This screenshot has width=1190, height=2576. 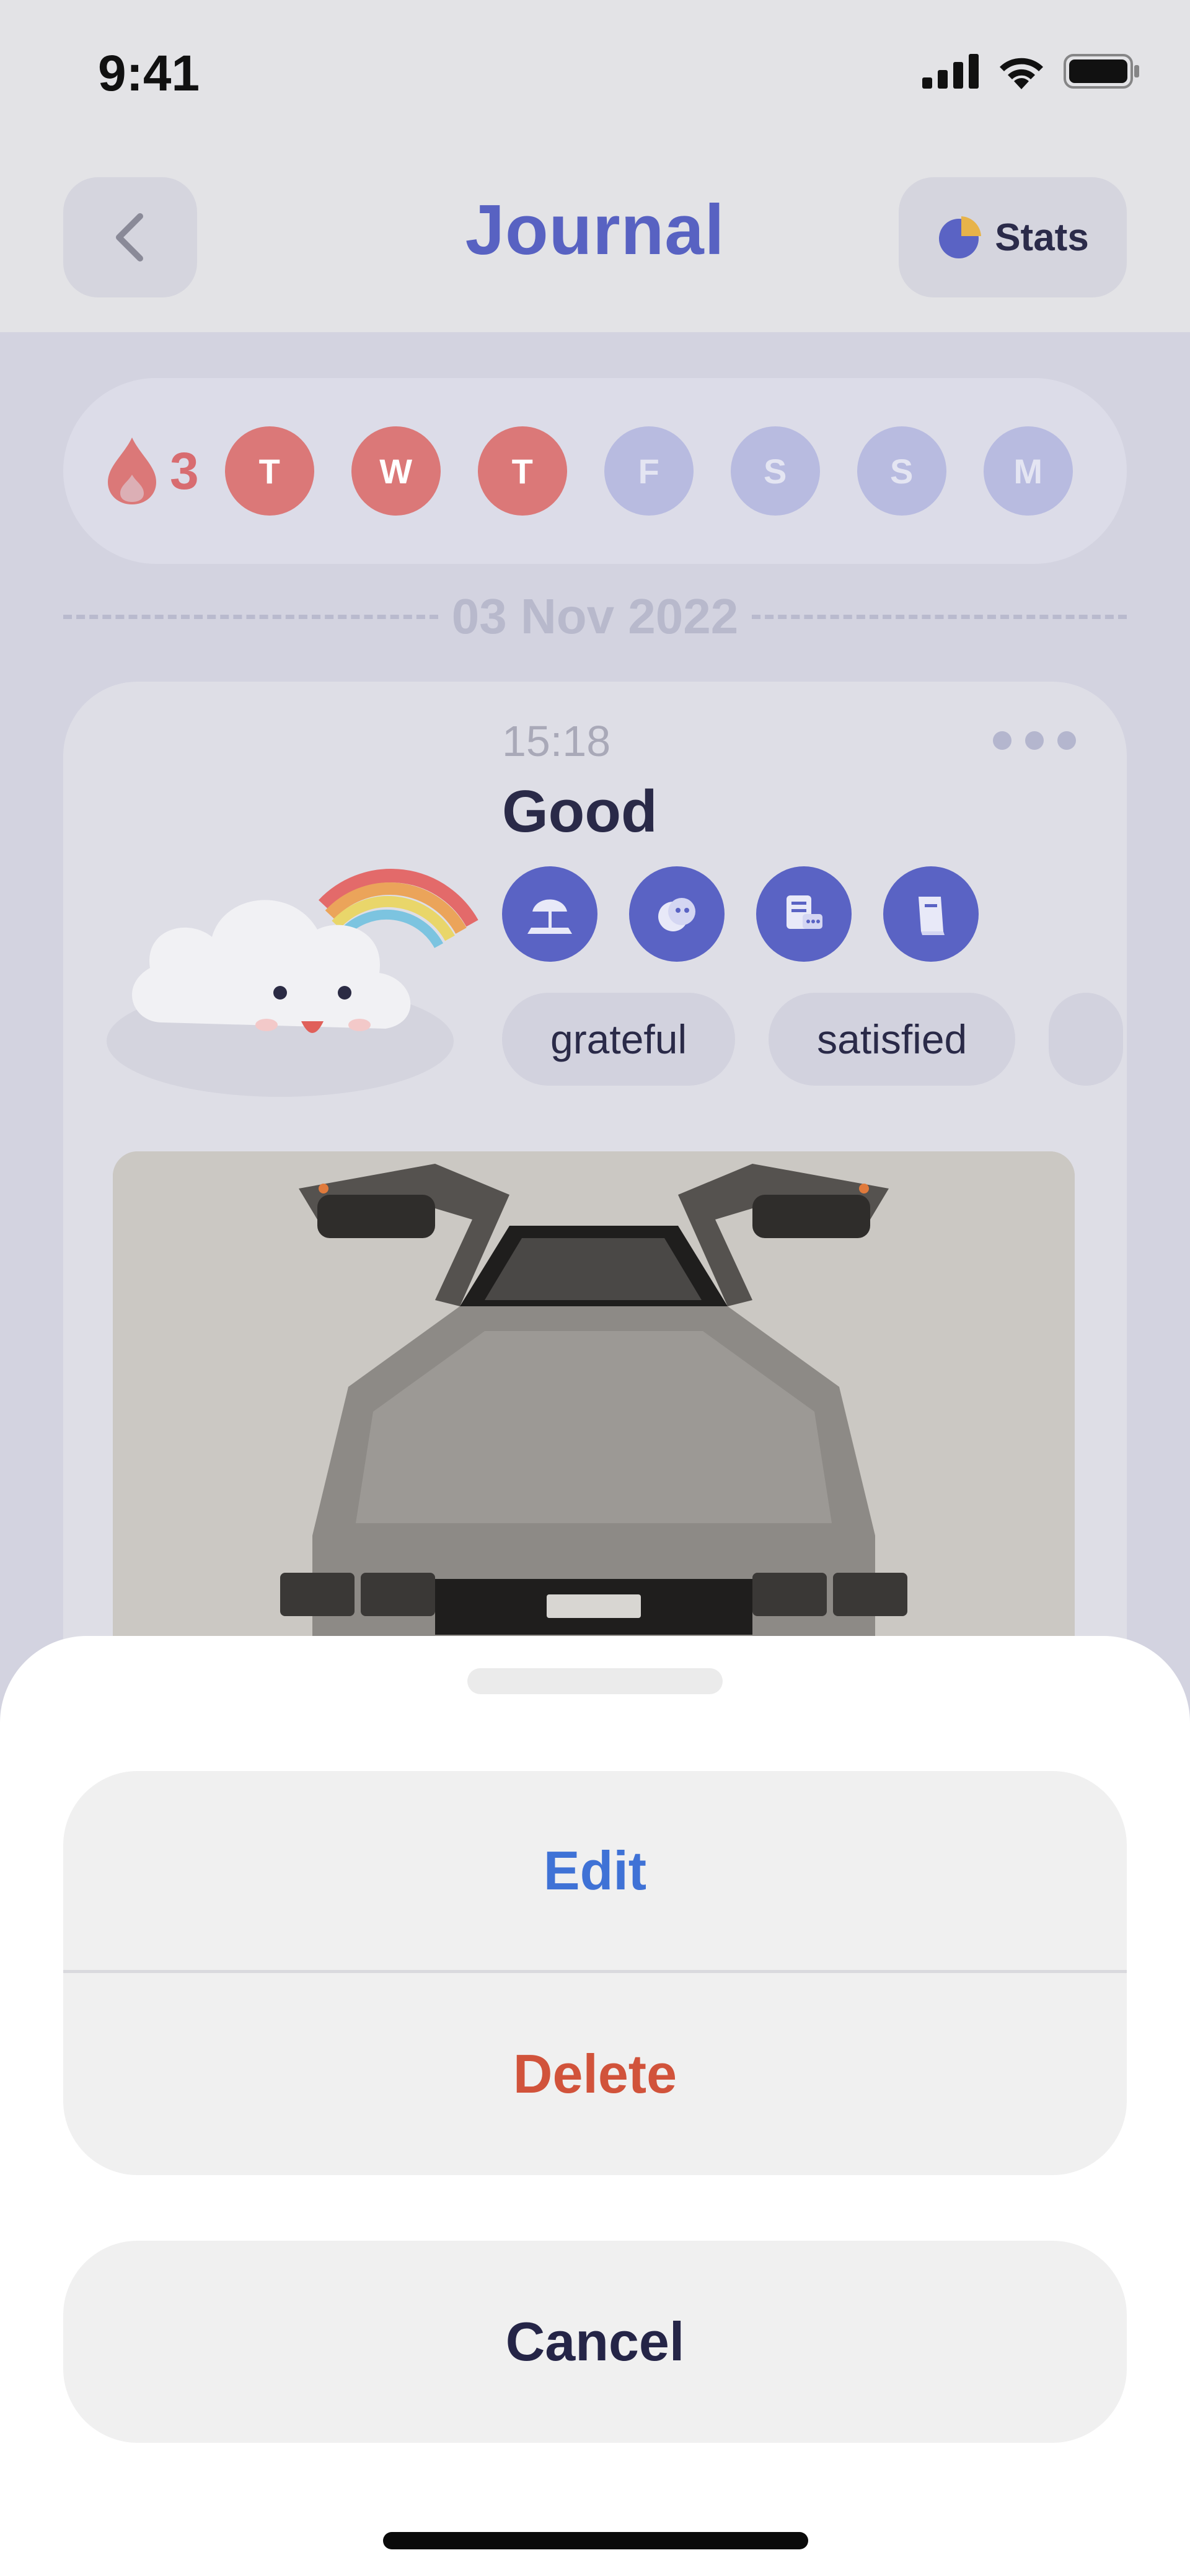 I want to click on stats-button: Stats, so click(x=1013, y=237).